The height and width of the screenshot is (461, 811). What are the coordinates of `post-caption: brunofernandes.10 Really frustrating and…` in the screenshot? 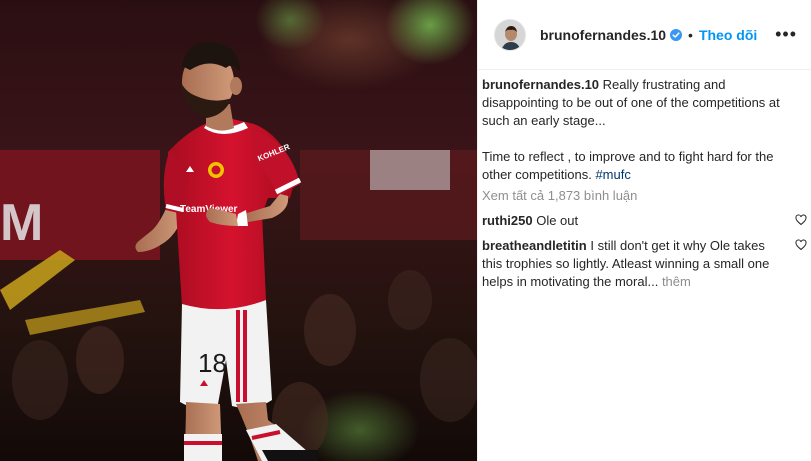 It's located at (638, 130).